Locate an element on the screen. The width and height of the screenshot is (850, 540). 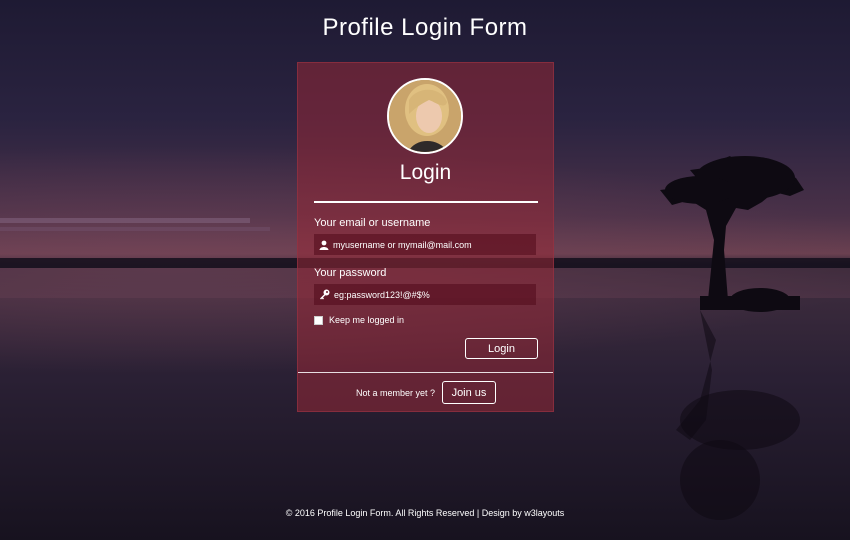
remember-checkbox is located at coordinates (318, 320).